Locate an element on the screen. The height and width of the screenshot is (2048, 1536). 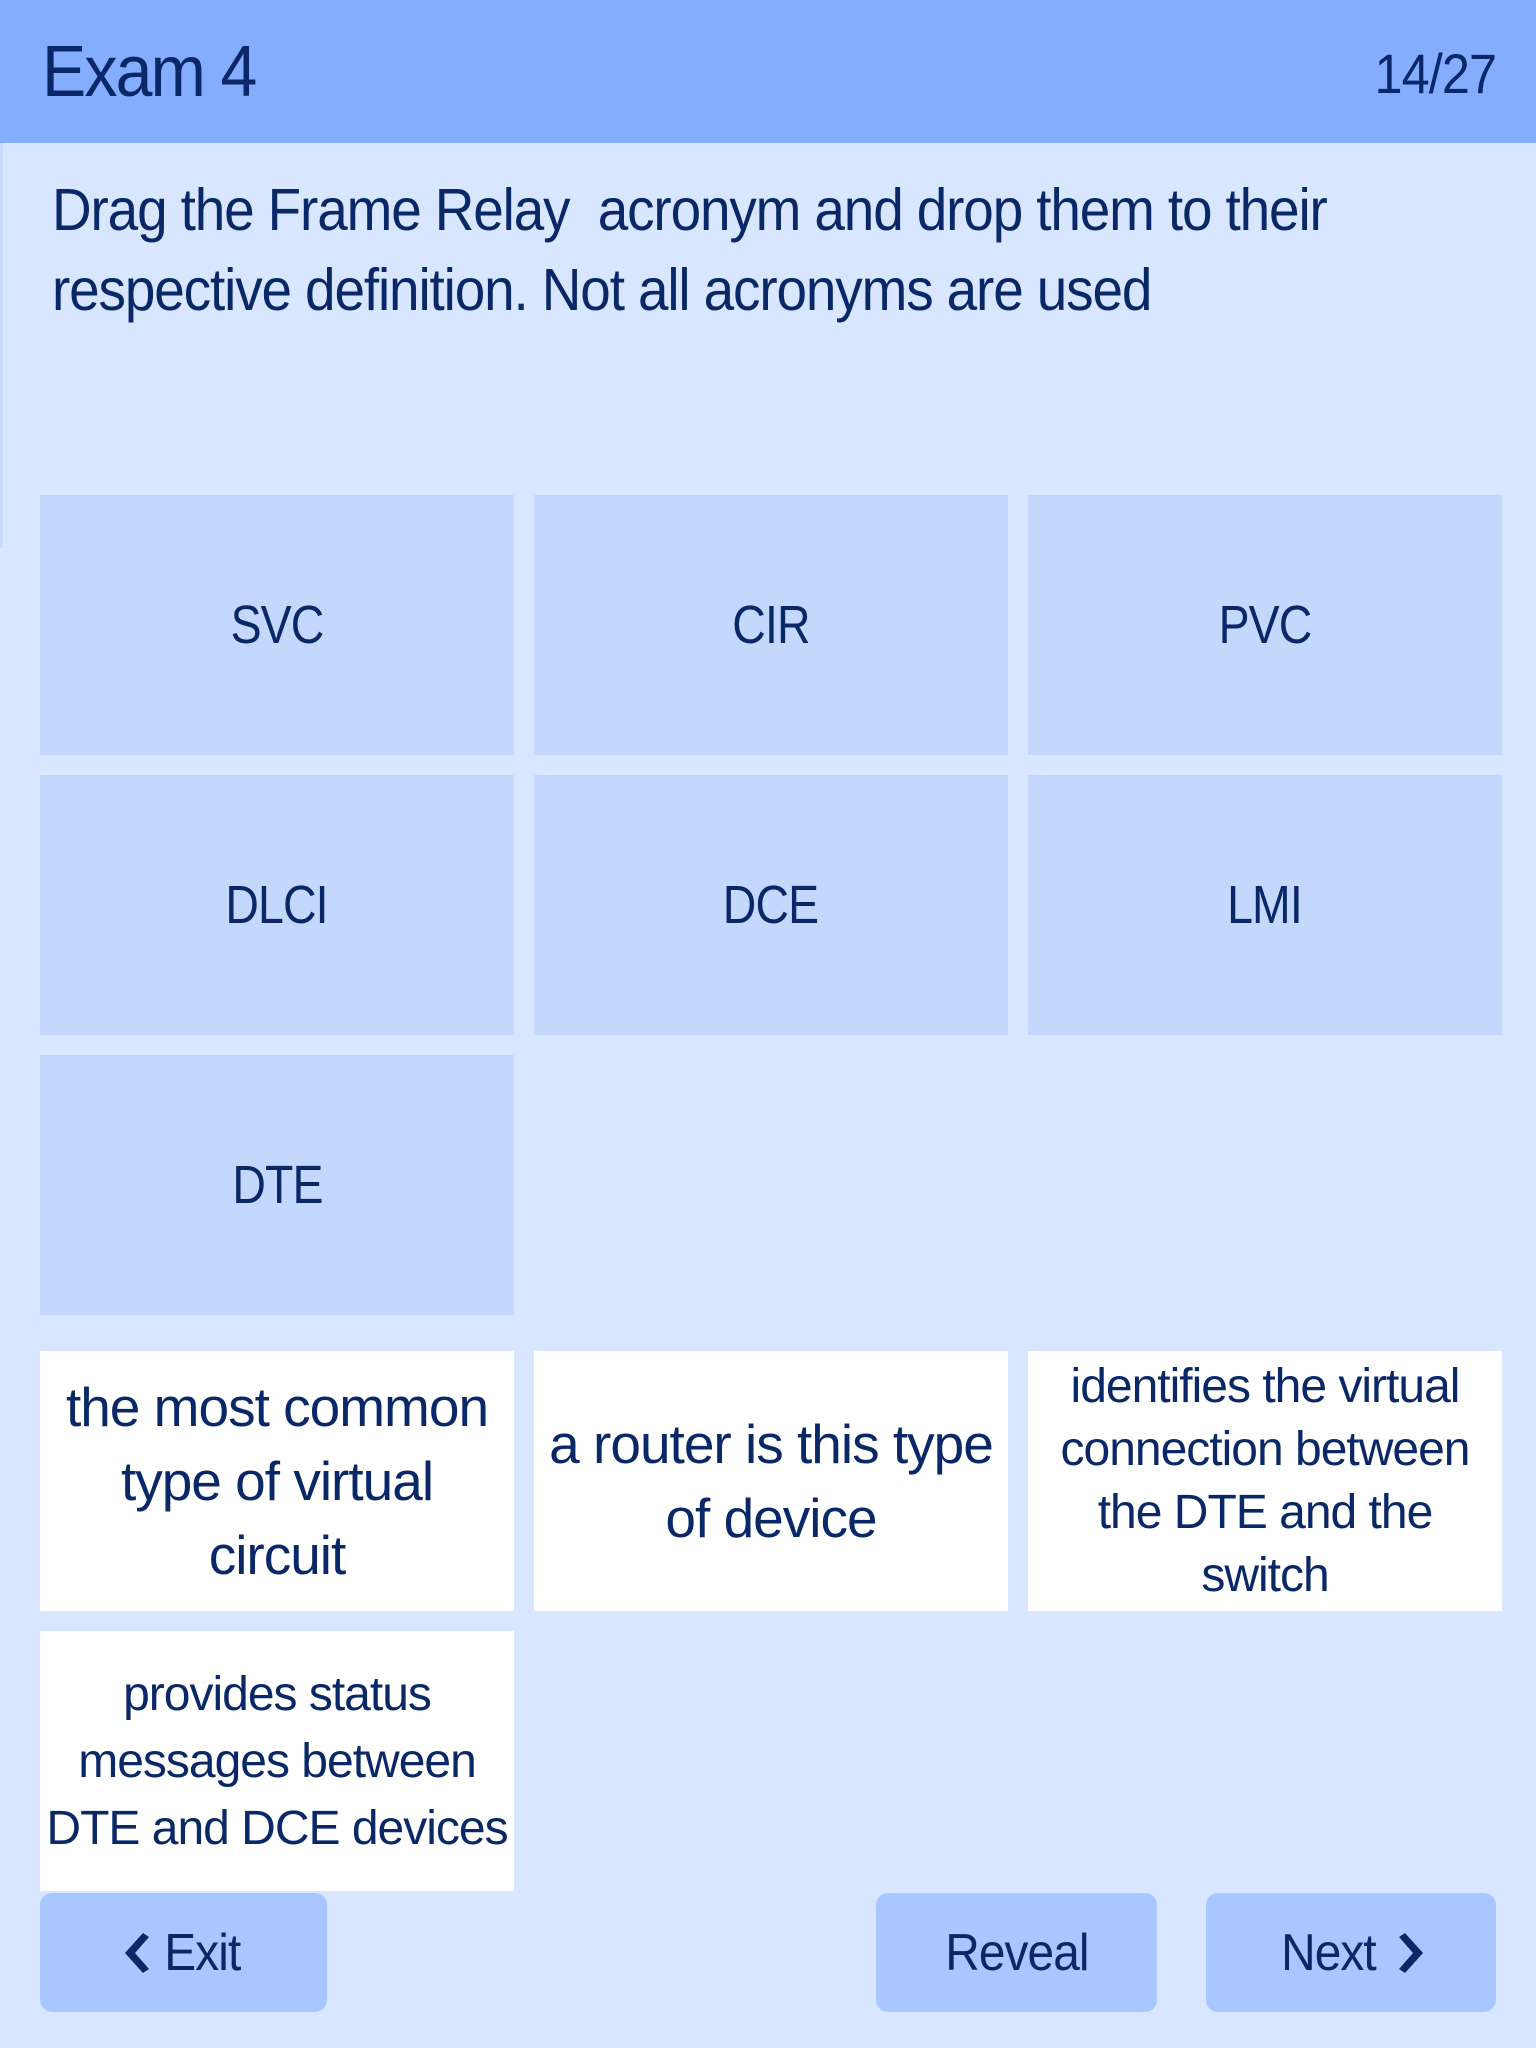
acronym-label: DTE is located at coordinates (277, 1185).